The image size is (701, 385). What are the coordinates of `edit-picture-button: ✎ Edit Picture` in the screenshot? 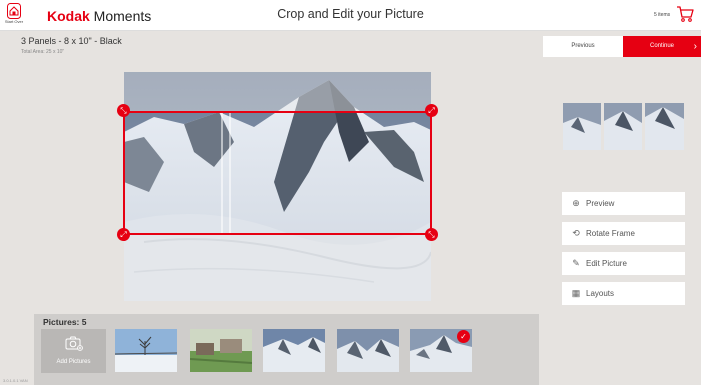 It's located at (623, 263).